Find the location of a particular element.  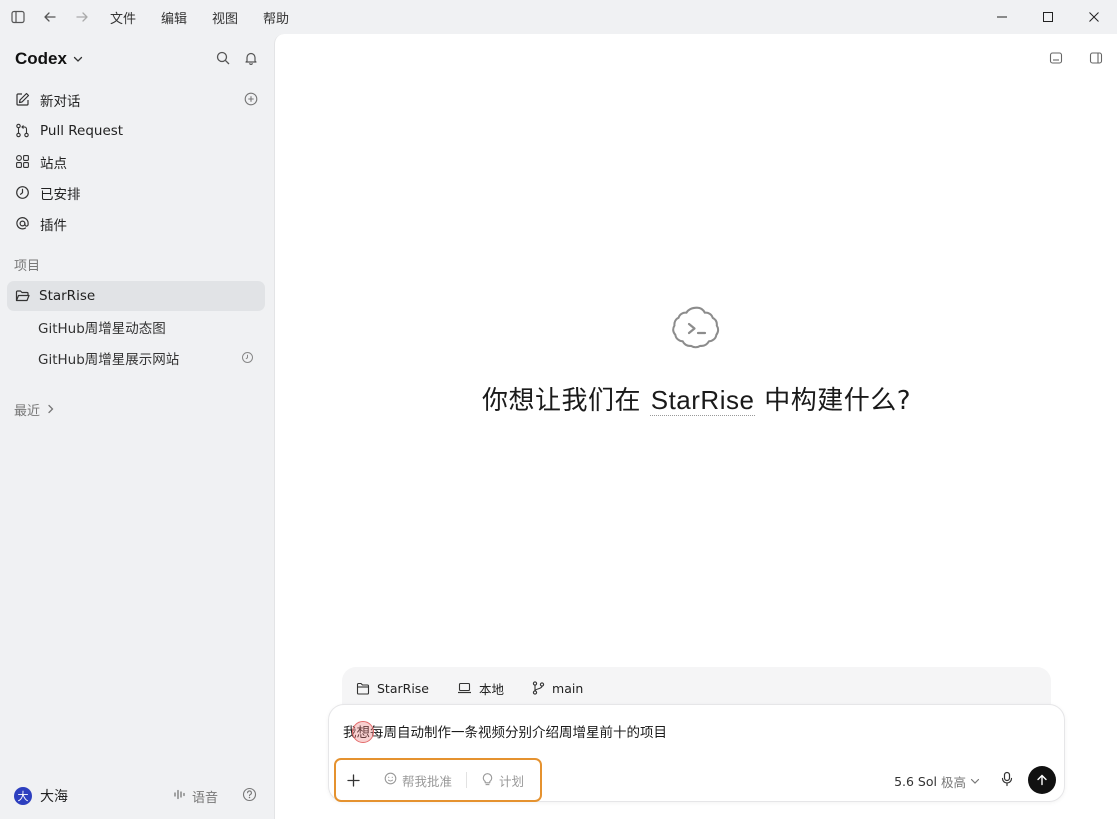

user-name: 大海 is located at coordinates (54, 796).